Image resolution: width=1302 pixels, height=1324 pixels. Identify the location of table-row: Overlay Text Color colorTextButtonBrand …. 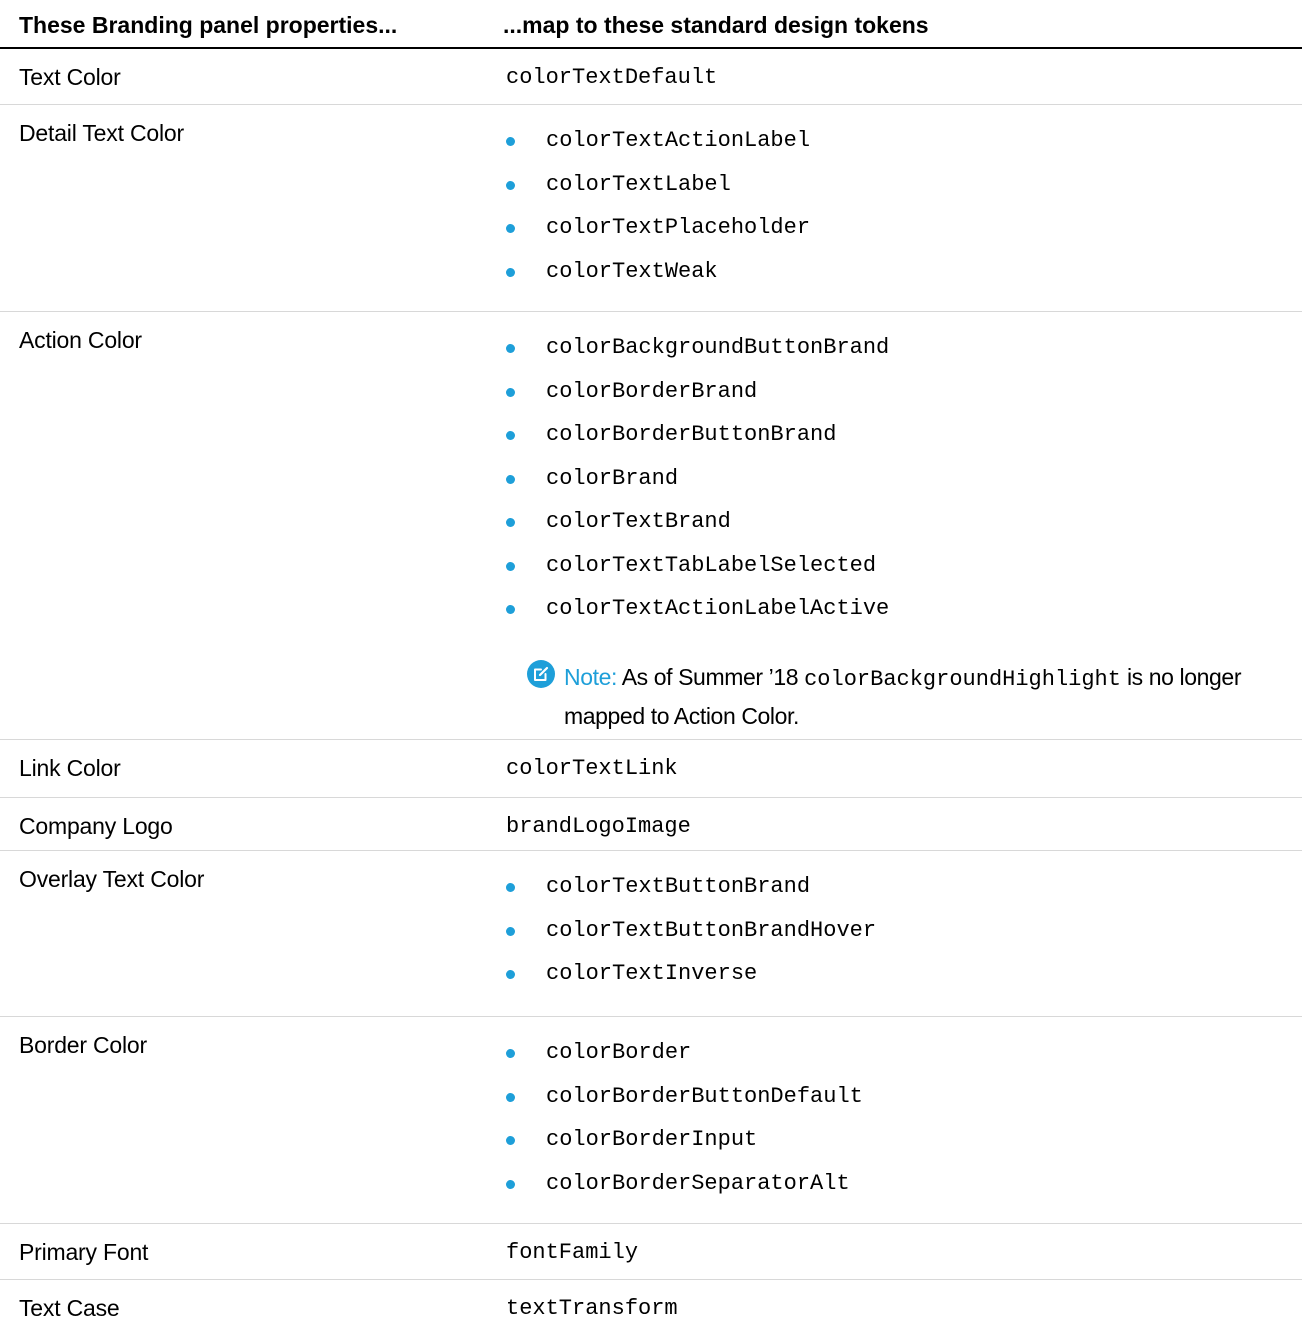
(651, 934).